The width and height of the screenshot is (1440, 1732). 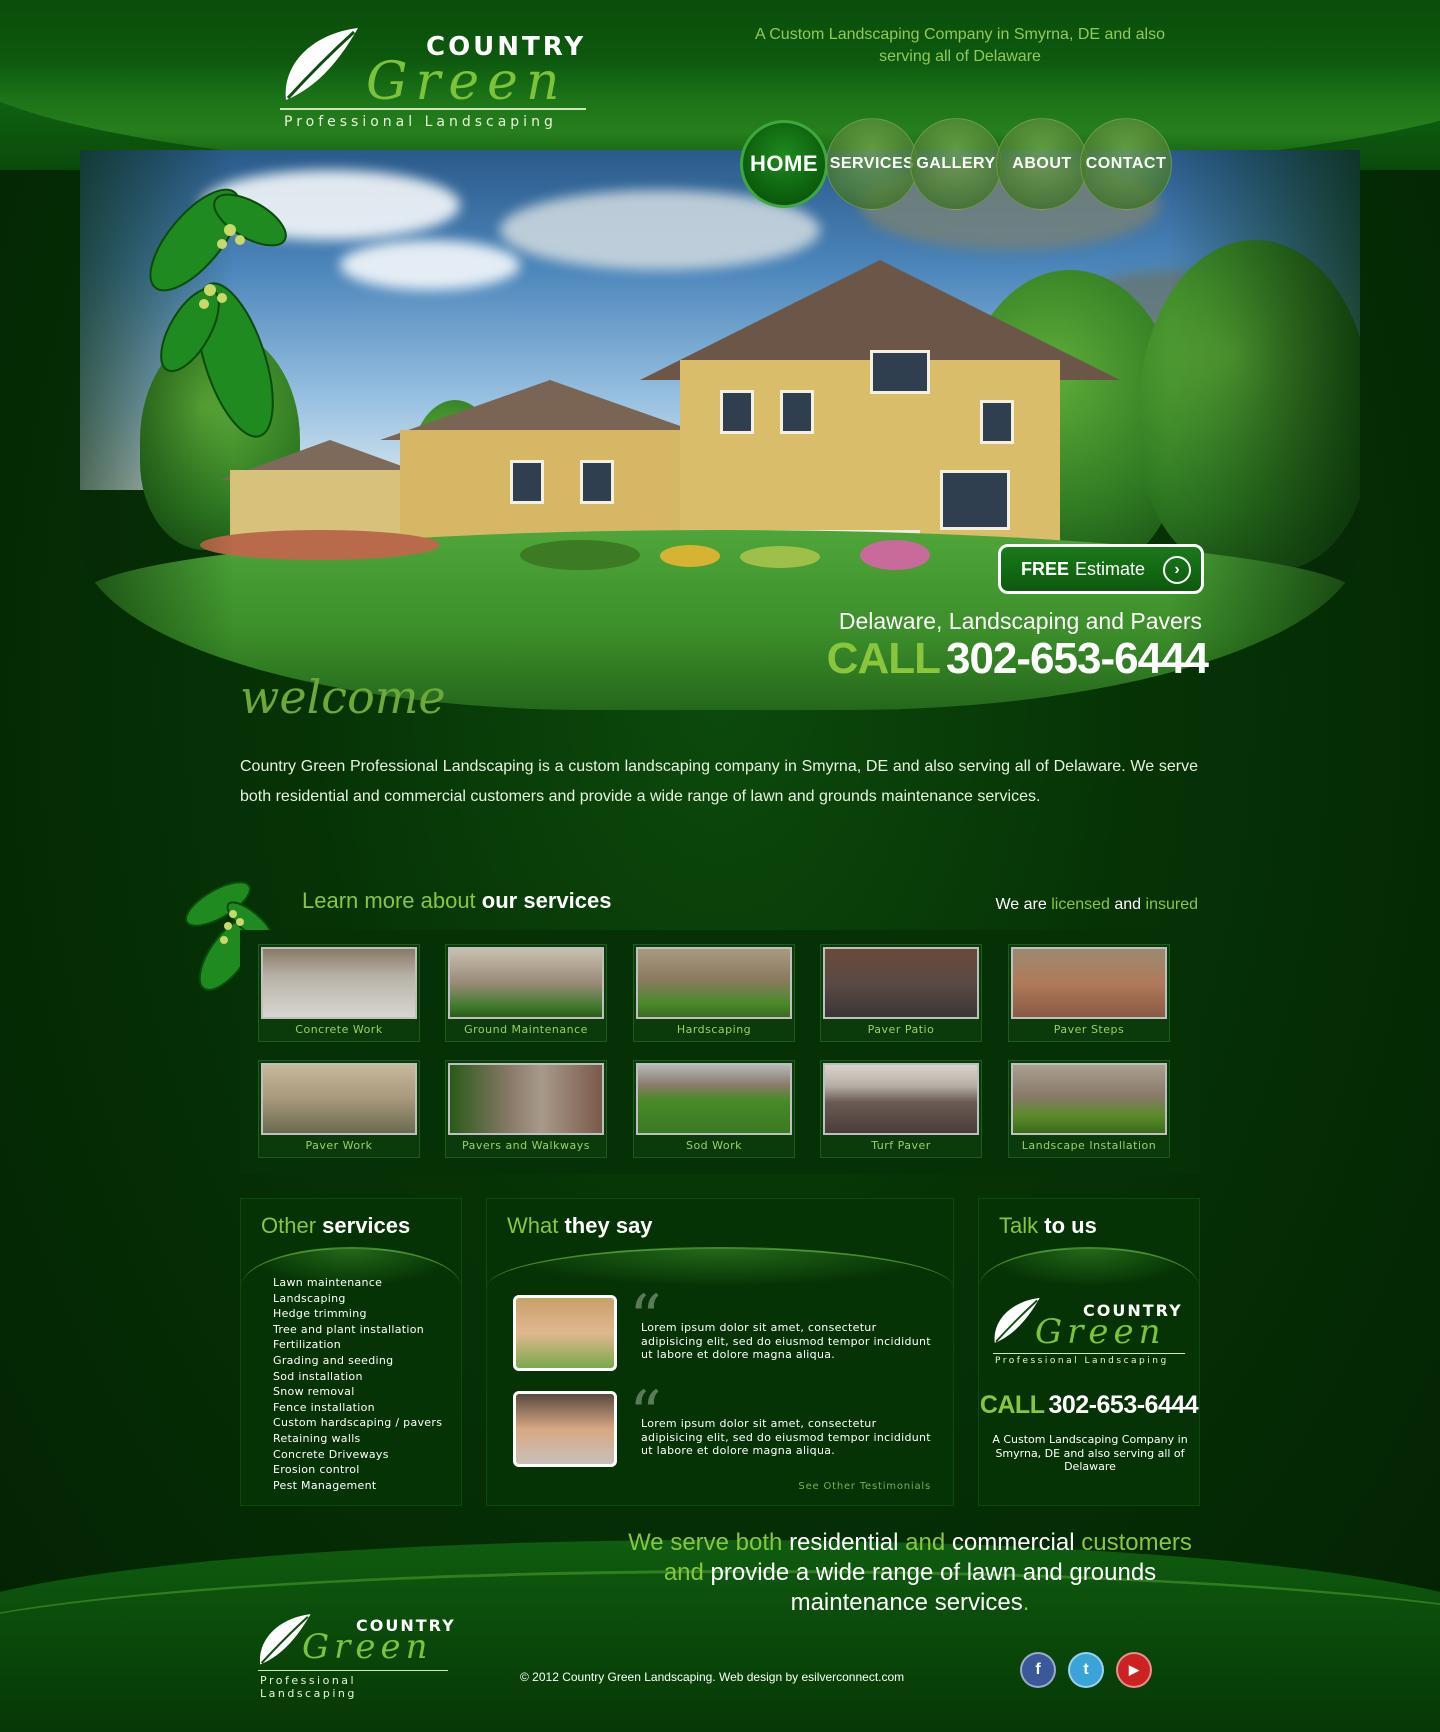 I want to click on service-tile-paver-patio: Paver Patio, so click(x=901, y=993).